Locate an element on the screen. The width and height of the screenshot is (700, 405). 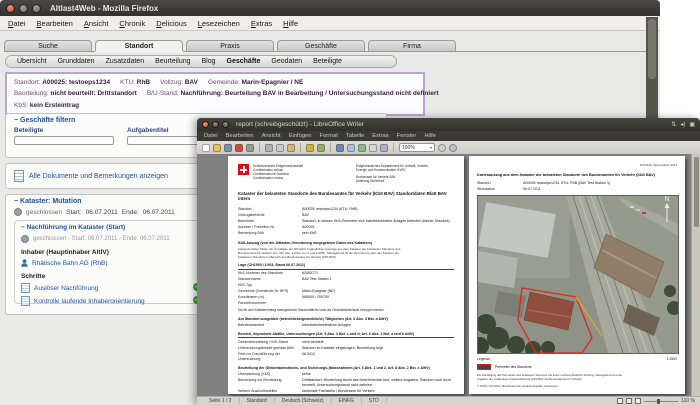
navigator-icon is located at coordinates (384, 147).